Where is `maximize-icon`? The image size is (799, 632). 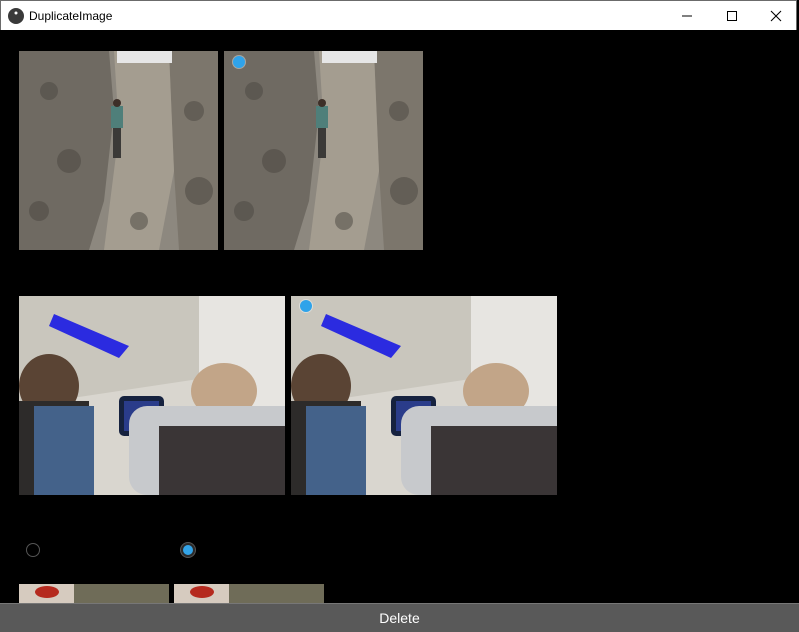
maximize-icon is located at coordinates (731, 16).